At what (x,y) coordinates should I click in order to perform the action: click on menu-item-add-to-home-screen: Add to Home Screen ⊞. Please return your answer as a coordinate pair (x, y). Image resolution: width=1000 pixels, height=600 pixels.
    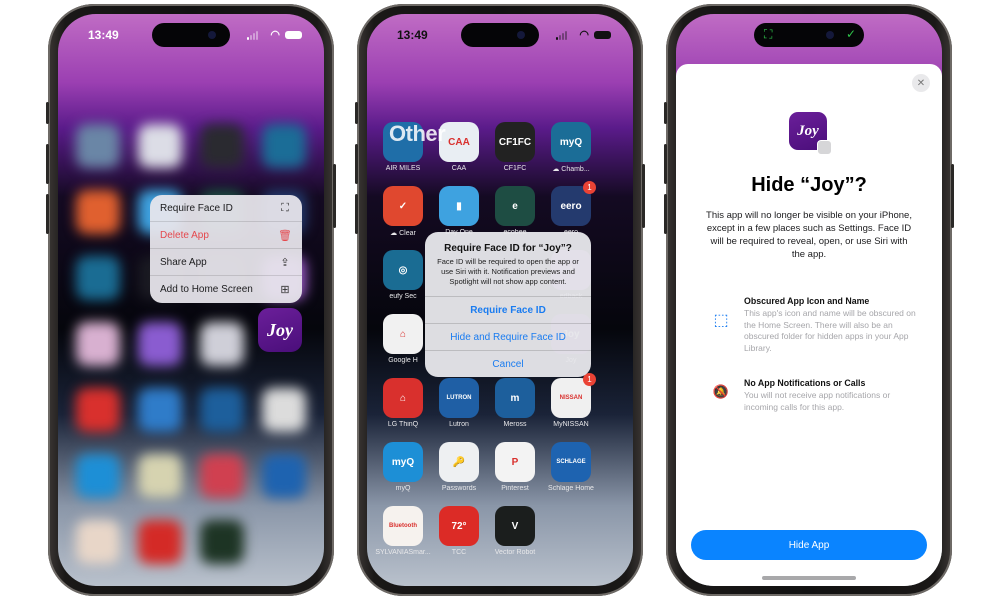
    Looking at the image, I should click on (226, 289).